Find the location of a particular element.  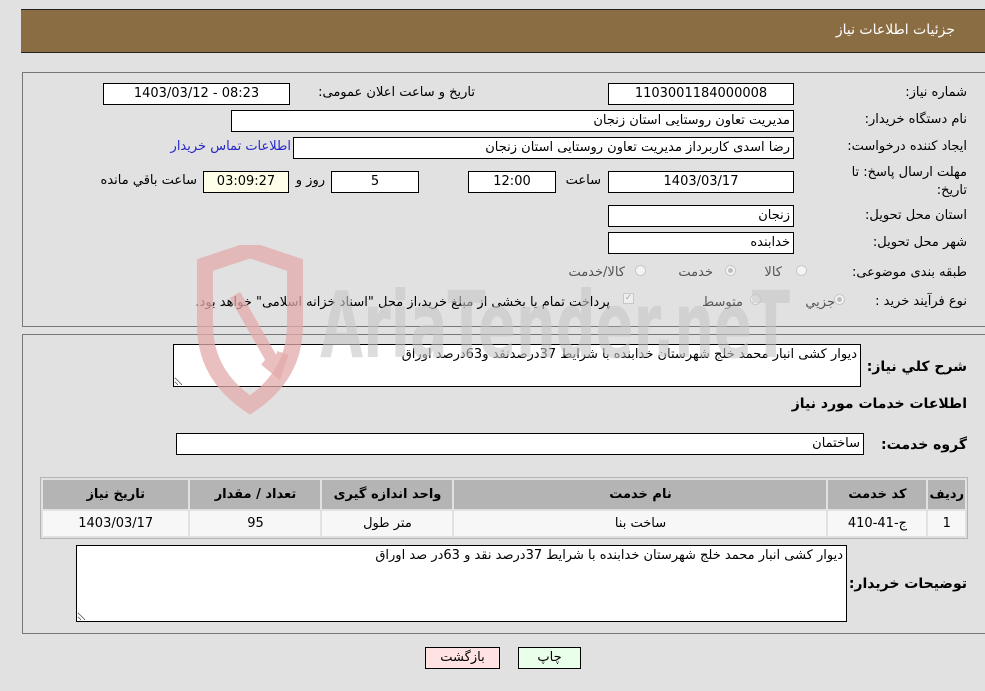

cell-row-number: 1 is located at coordinates (946, 523).